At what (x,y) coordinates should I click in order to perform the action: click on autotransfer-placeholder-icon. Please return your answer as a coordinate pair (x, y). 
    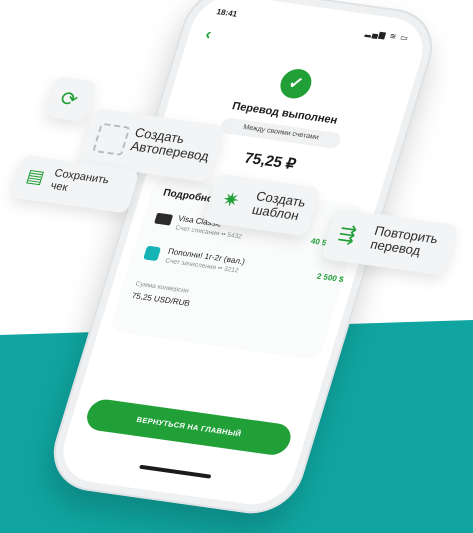
    Looking at the image, I should click on (111, 139).